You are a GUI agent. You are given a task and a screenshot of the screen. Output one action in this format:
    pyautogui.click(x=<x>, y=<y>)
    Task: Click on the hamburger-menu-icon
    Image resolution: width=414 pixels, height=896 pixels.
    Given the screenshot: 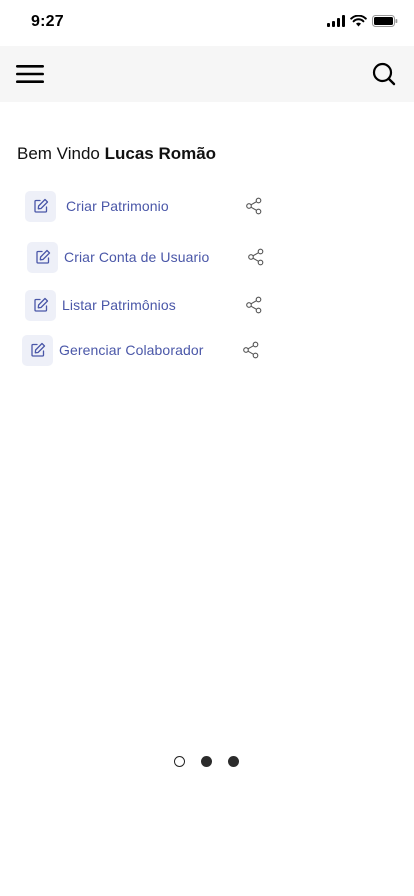 What is the action you would take?
    pyautogui.click(x=30, y=74)
    